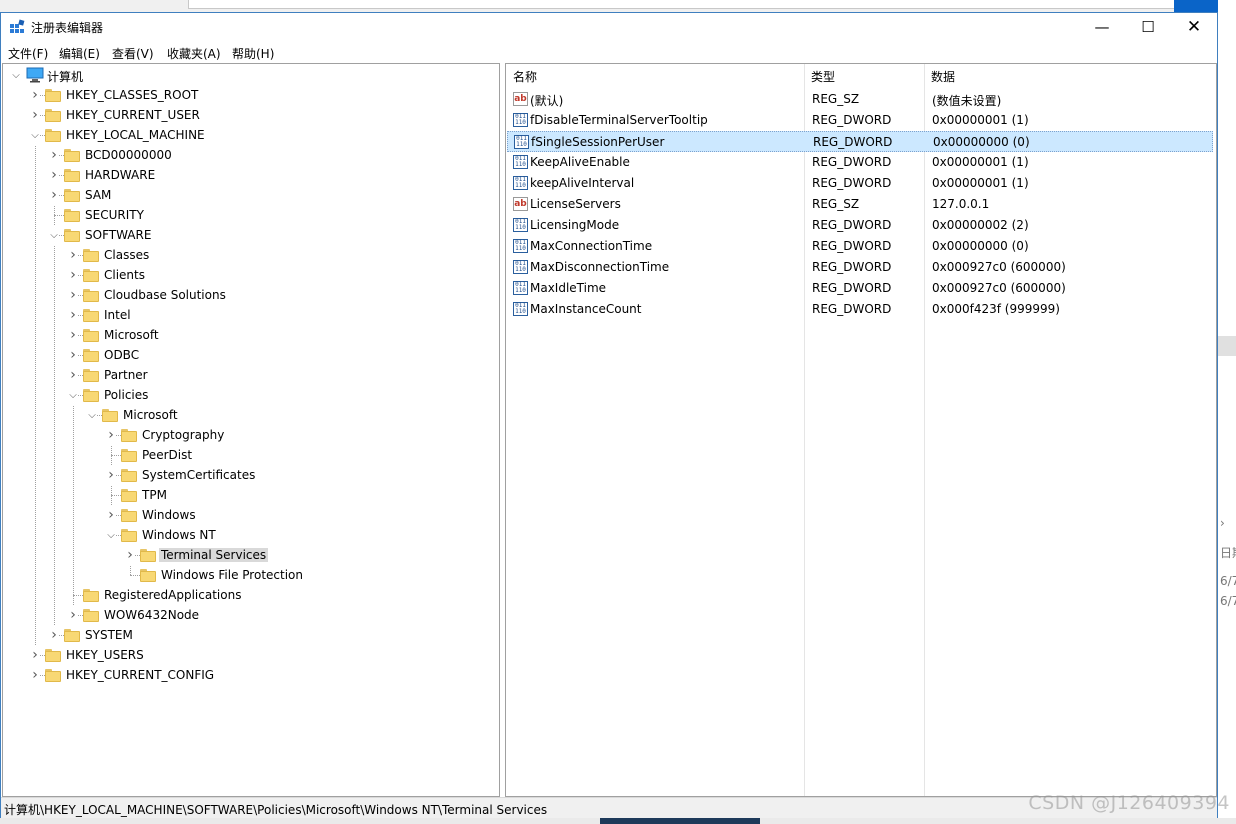 This screenshot has width=1236, height=824. What do you see at coordinates (251, 395) in the screenshot?
I see `tree-node: ⌵ Policies` at bounding box center [251, 395].